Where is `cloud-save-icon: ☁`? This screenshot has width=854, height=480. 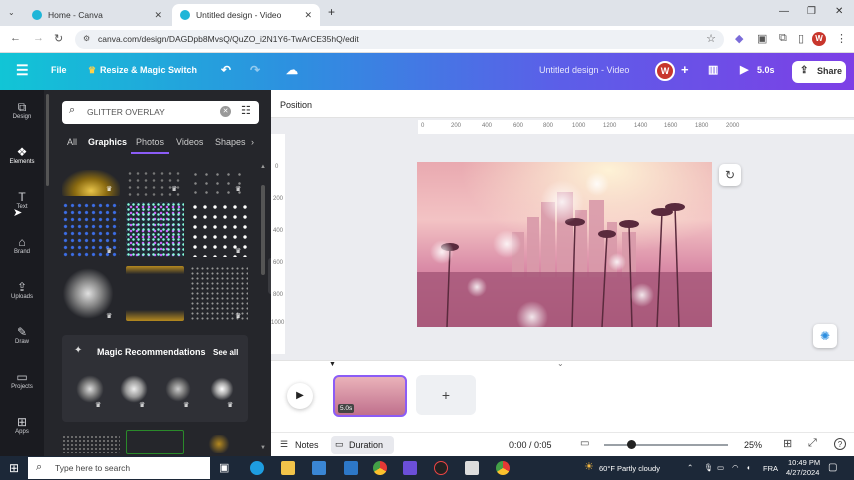
cloud-save-icon: ☁ is located at coordinates (292, 70).